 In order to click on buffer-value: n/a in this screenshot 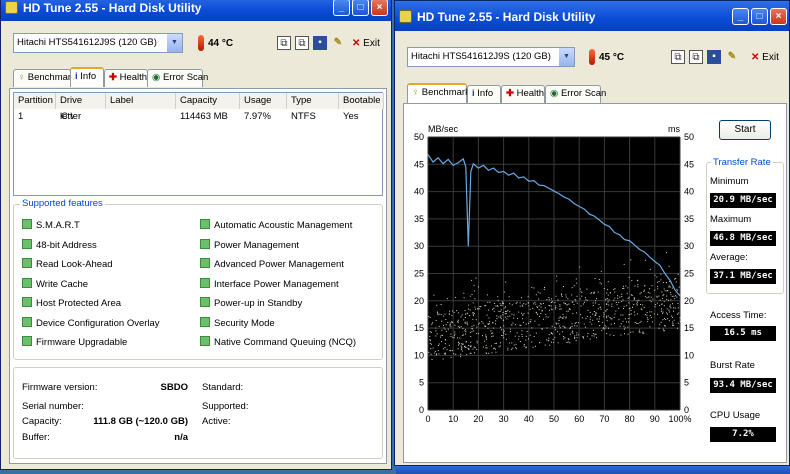, I will do `click(181, 437)`.